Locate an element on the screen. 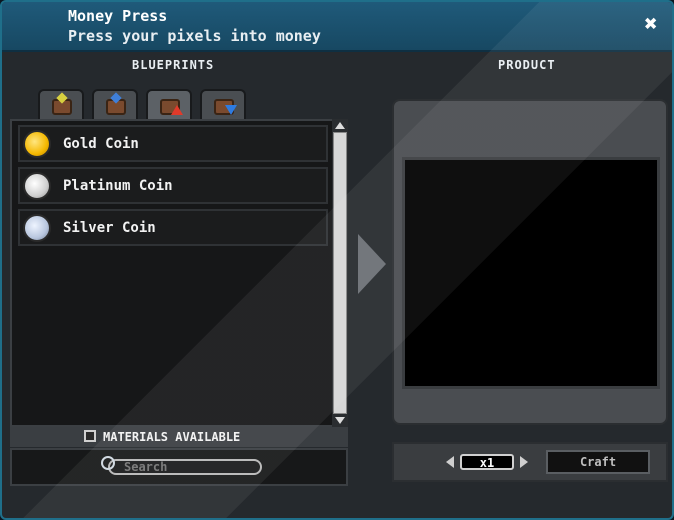 This screenshot has height=520, width=674. window-title: Money Press is located at coordinates (118, 16).